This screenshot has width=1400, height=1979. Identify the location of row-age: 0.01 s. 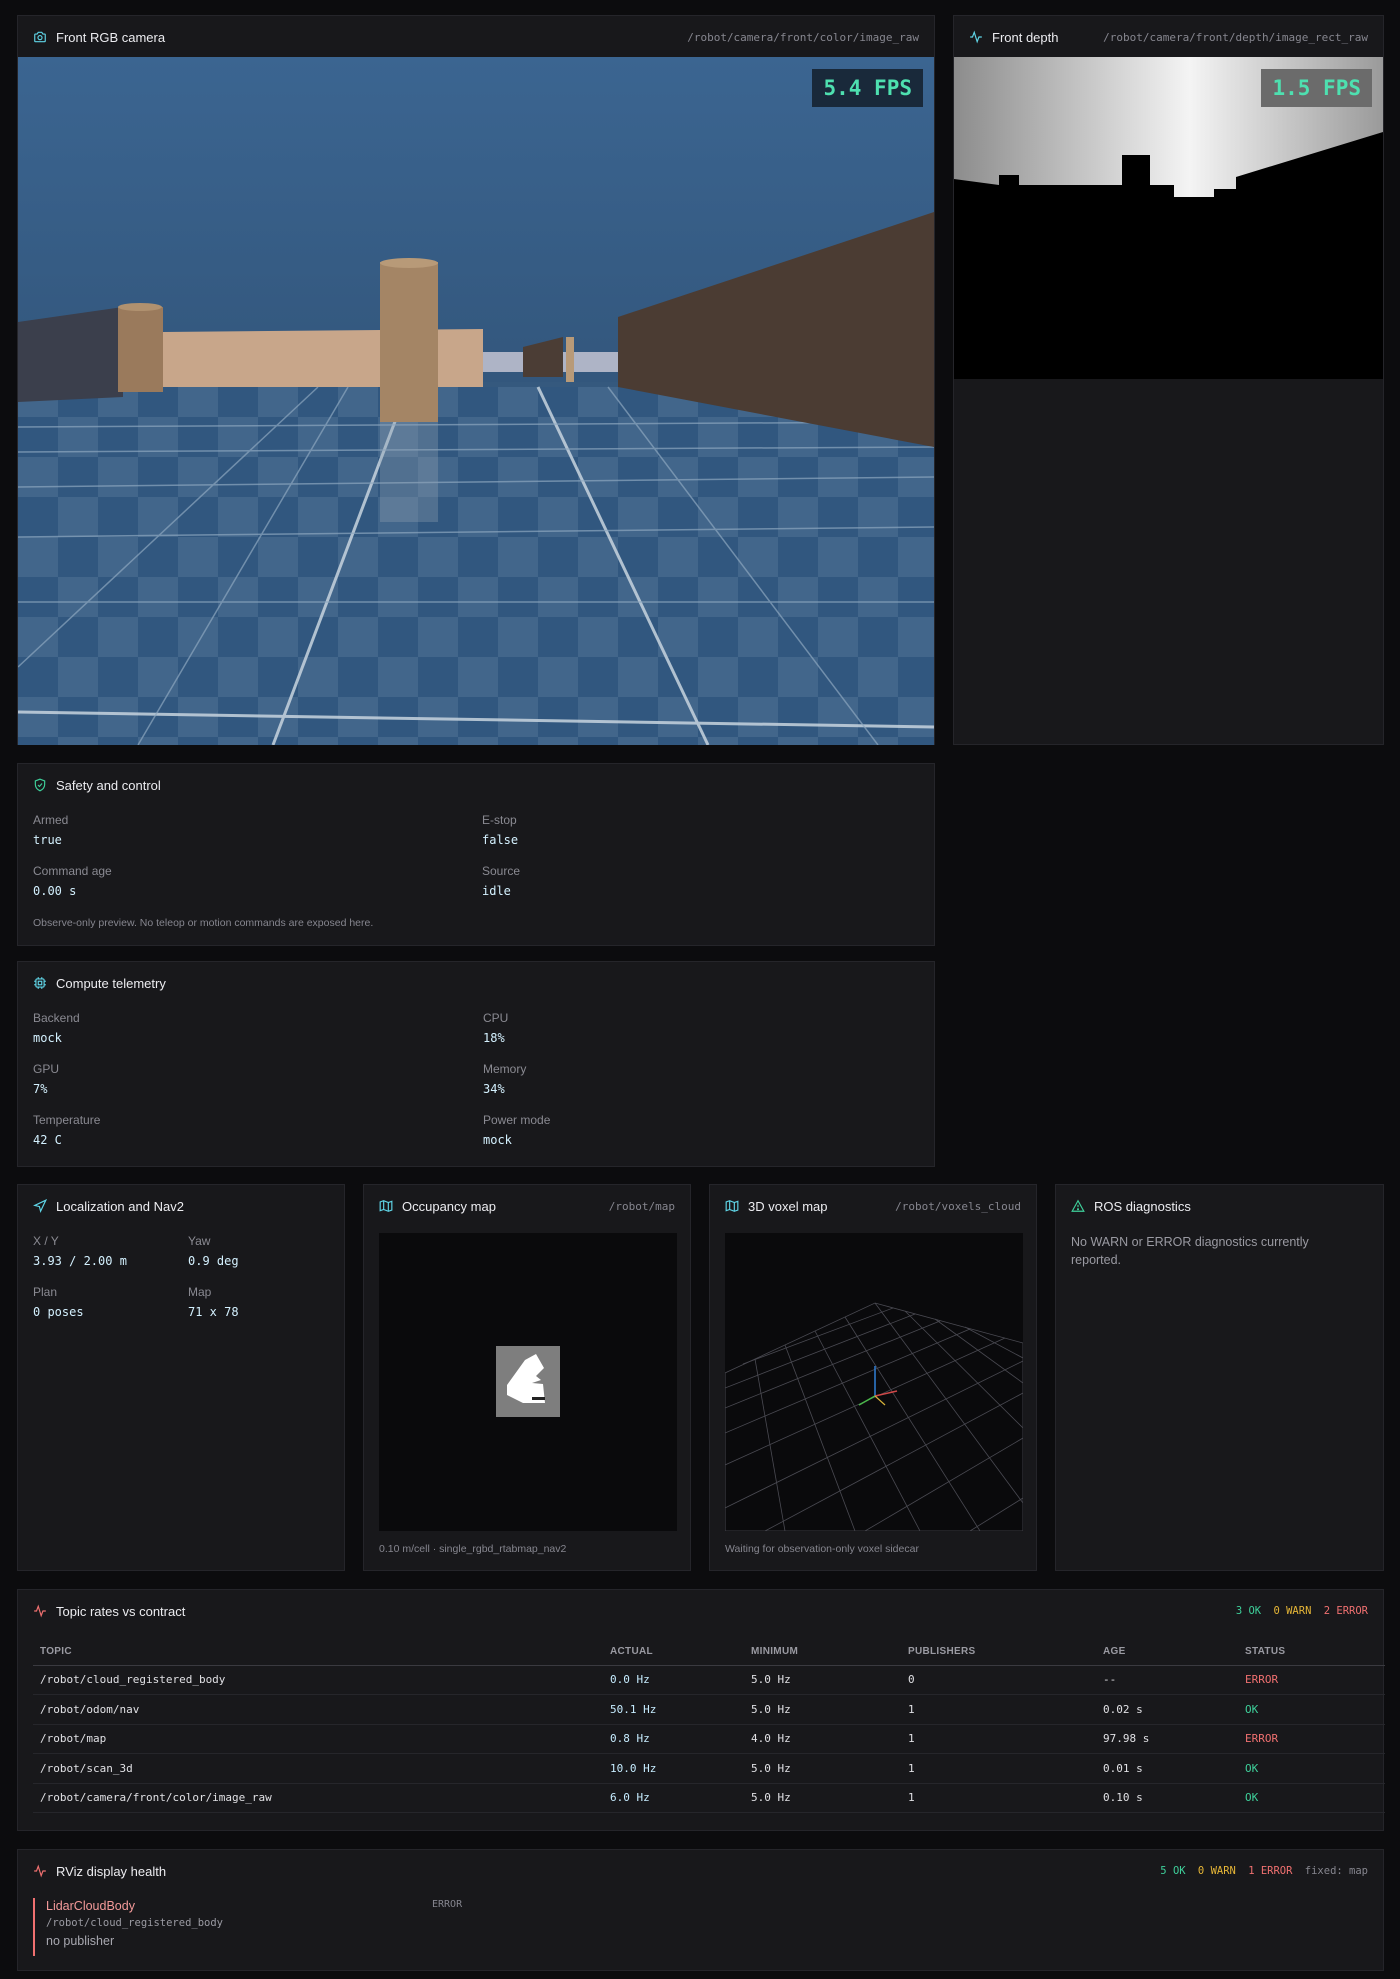
(1167, 1768).